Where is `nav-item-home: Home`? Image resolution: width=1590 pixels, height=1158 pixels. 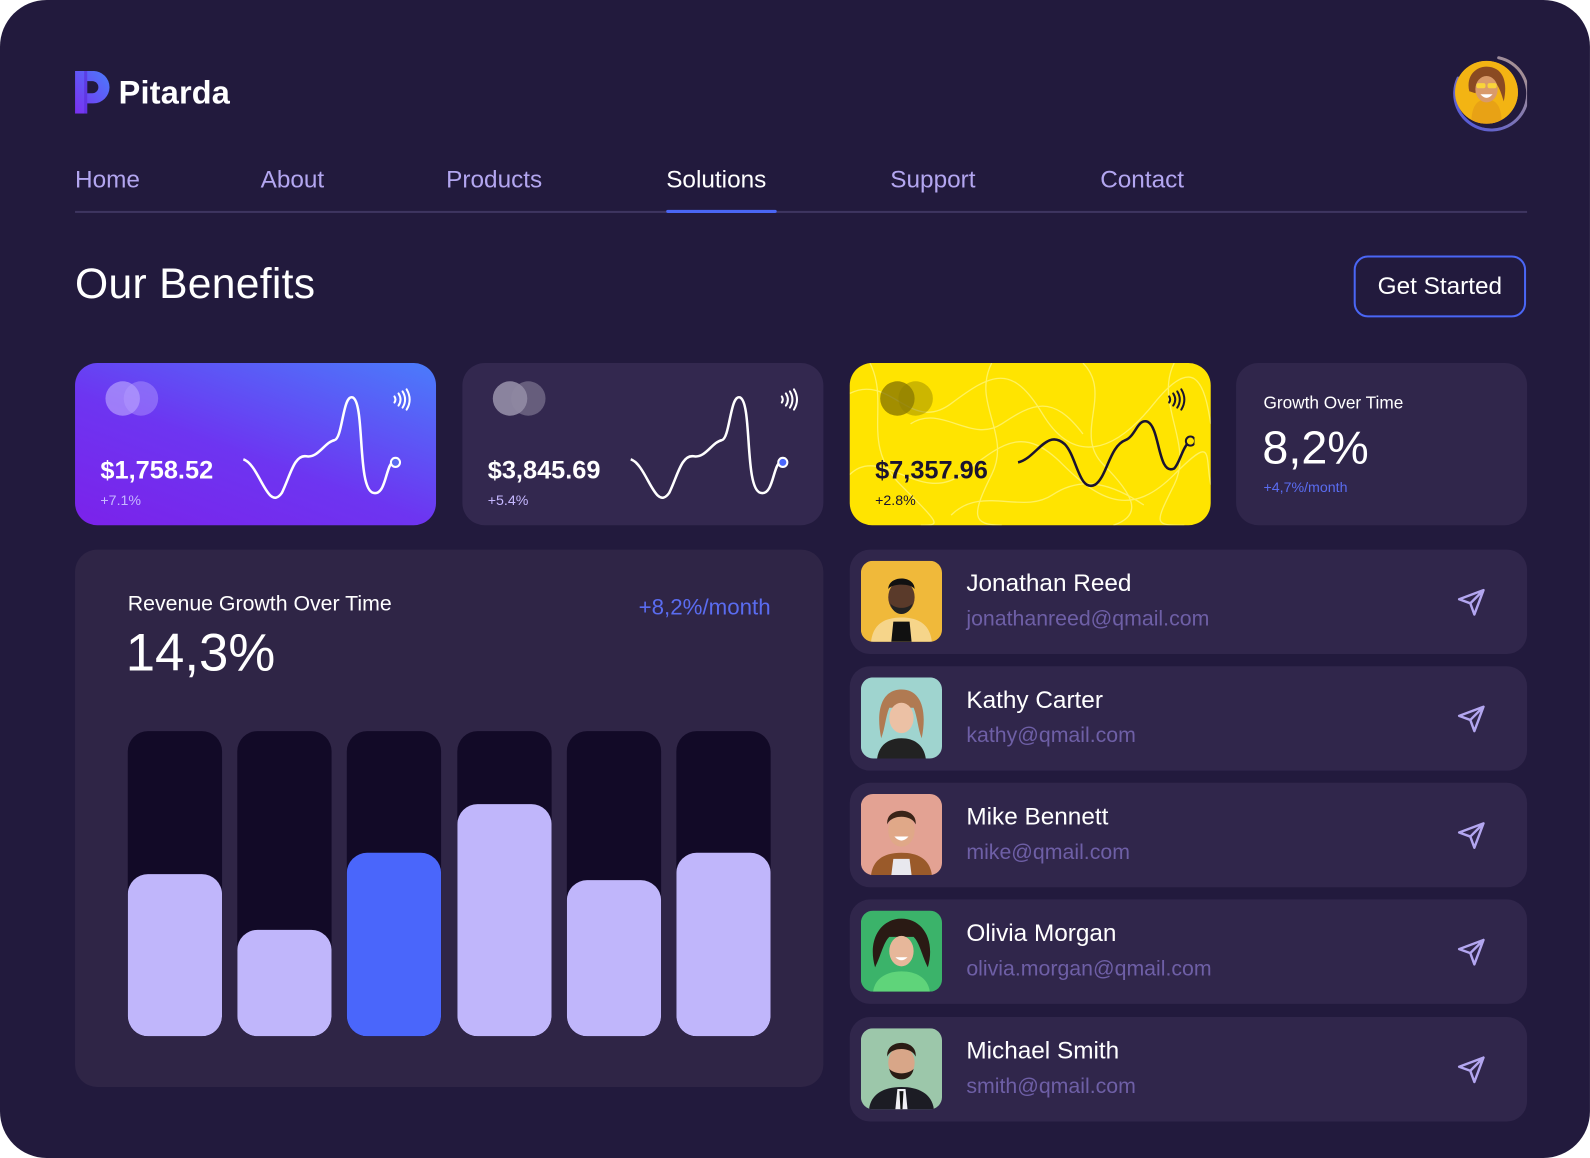 nav-item-home: Home is located at coordinates (107, 180).